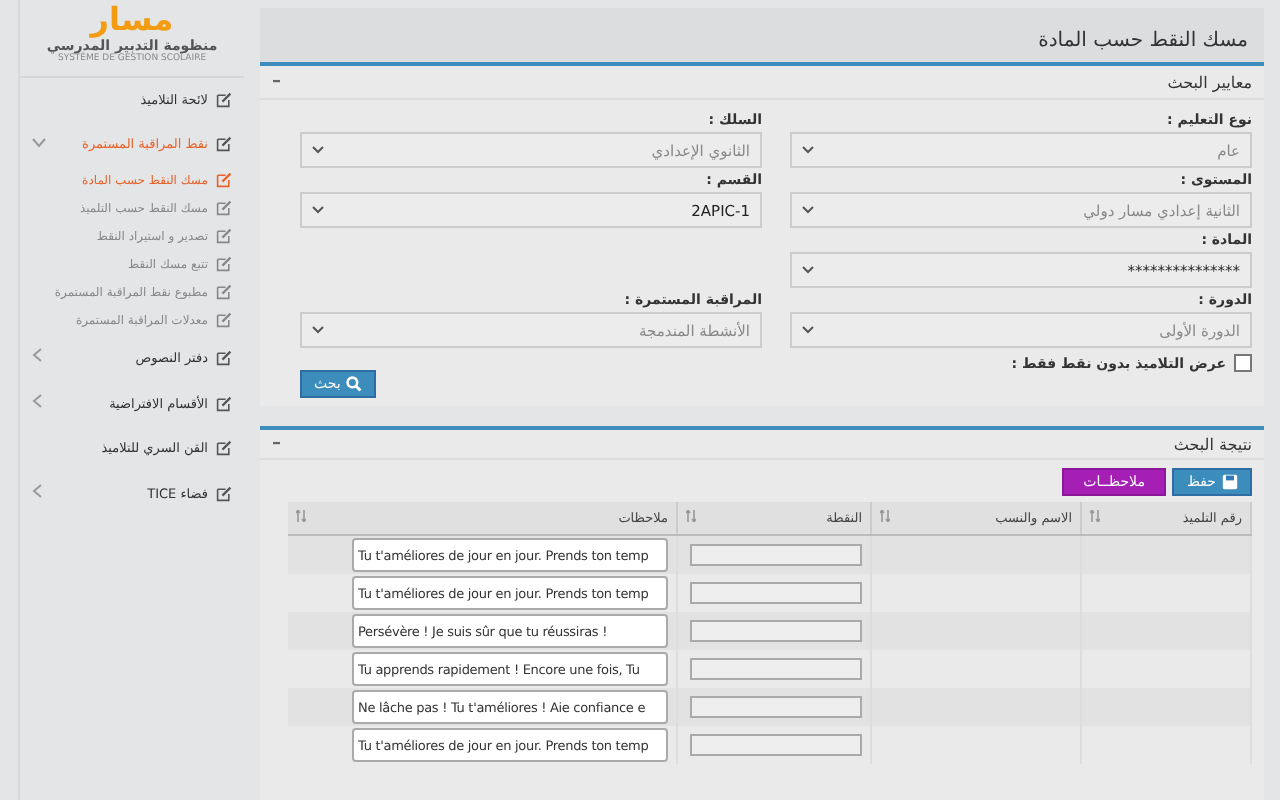  Describe the element at coordinates (1143, 41) in the screenshot. I see `page-title: مسك النقط حسب المادة` at that location.